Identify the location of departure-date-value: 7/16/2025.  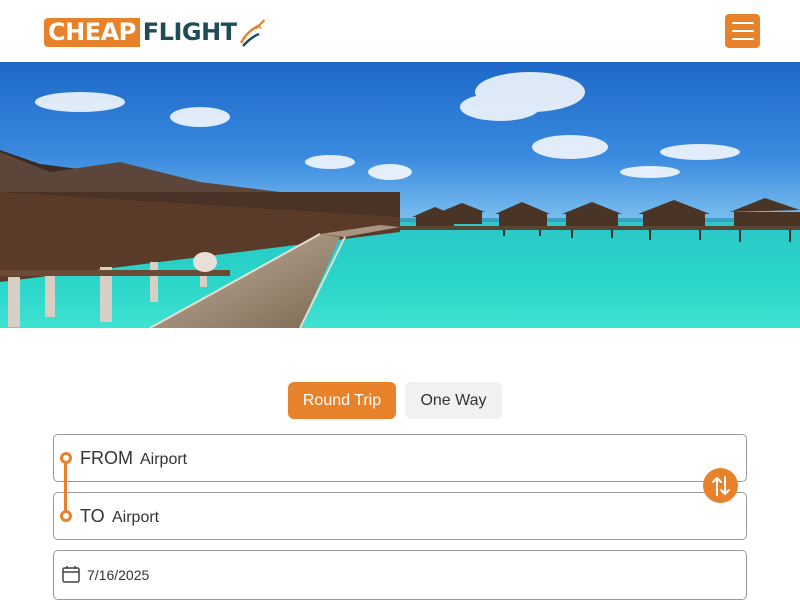
(118, 575).